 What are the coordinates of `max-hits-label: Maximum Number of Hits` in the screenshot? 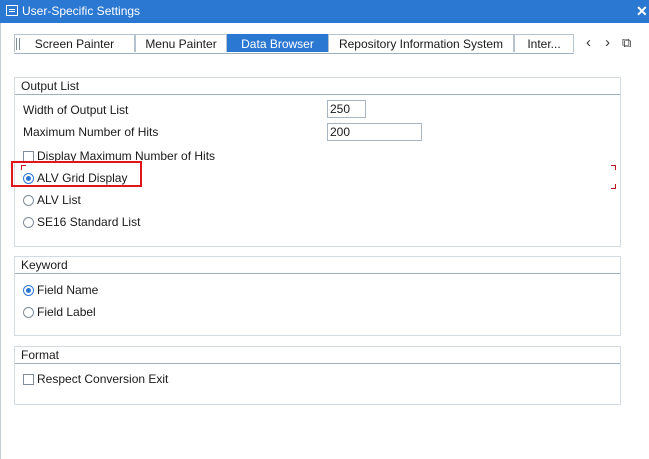 It's located at (91, 132).